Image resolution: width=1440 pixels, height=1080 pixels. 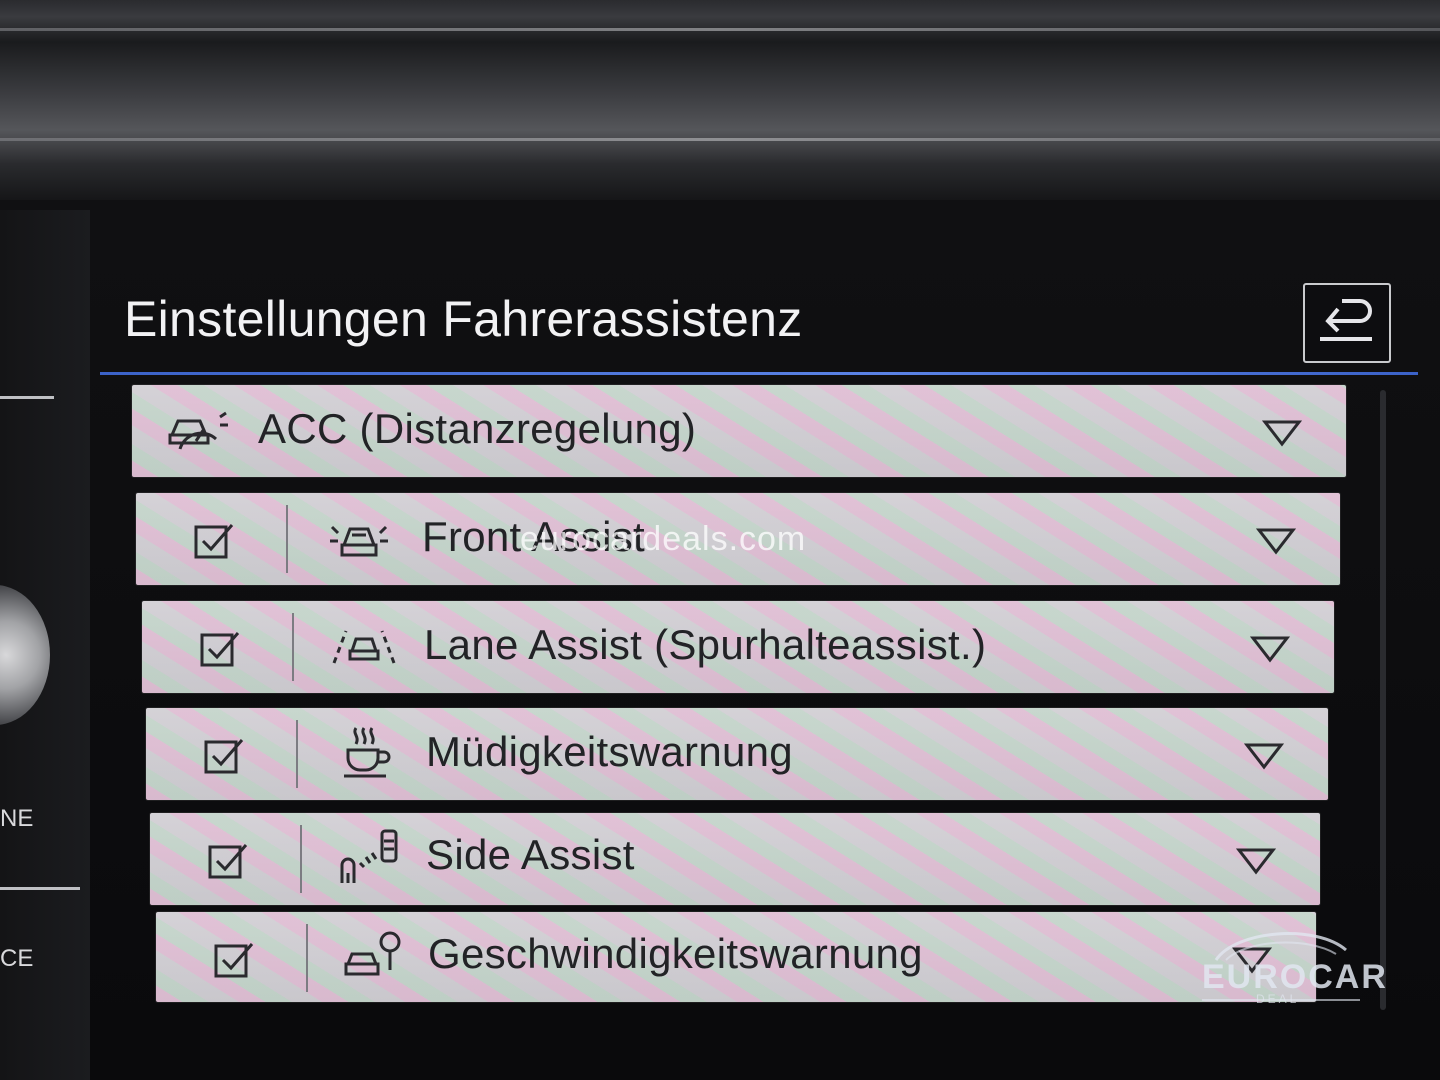 What do you see at coordinates (367, 752) in the screenshot?
I see `coffee-cup-icon` at bounding box center [367, 752].